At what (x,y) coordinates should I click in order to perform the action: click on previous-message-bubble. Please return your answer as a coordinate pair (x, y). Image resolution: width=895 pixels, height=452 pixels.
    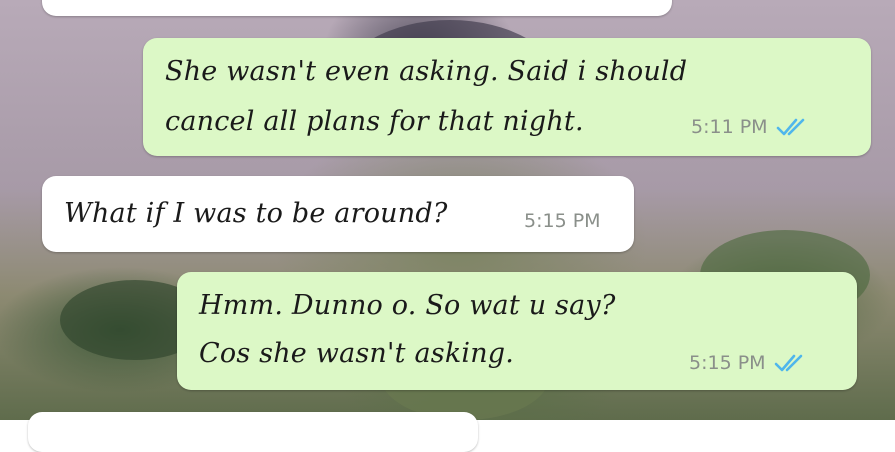
    Looking at the image, I should click on (357, 8).